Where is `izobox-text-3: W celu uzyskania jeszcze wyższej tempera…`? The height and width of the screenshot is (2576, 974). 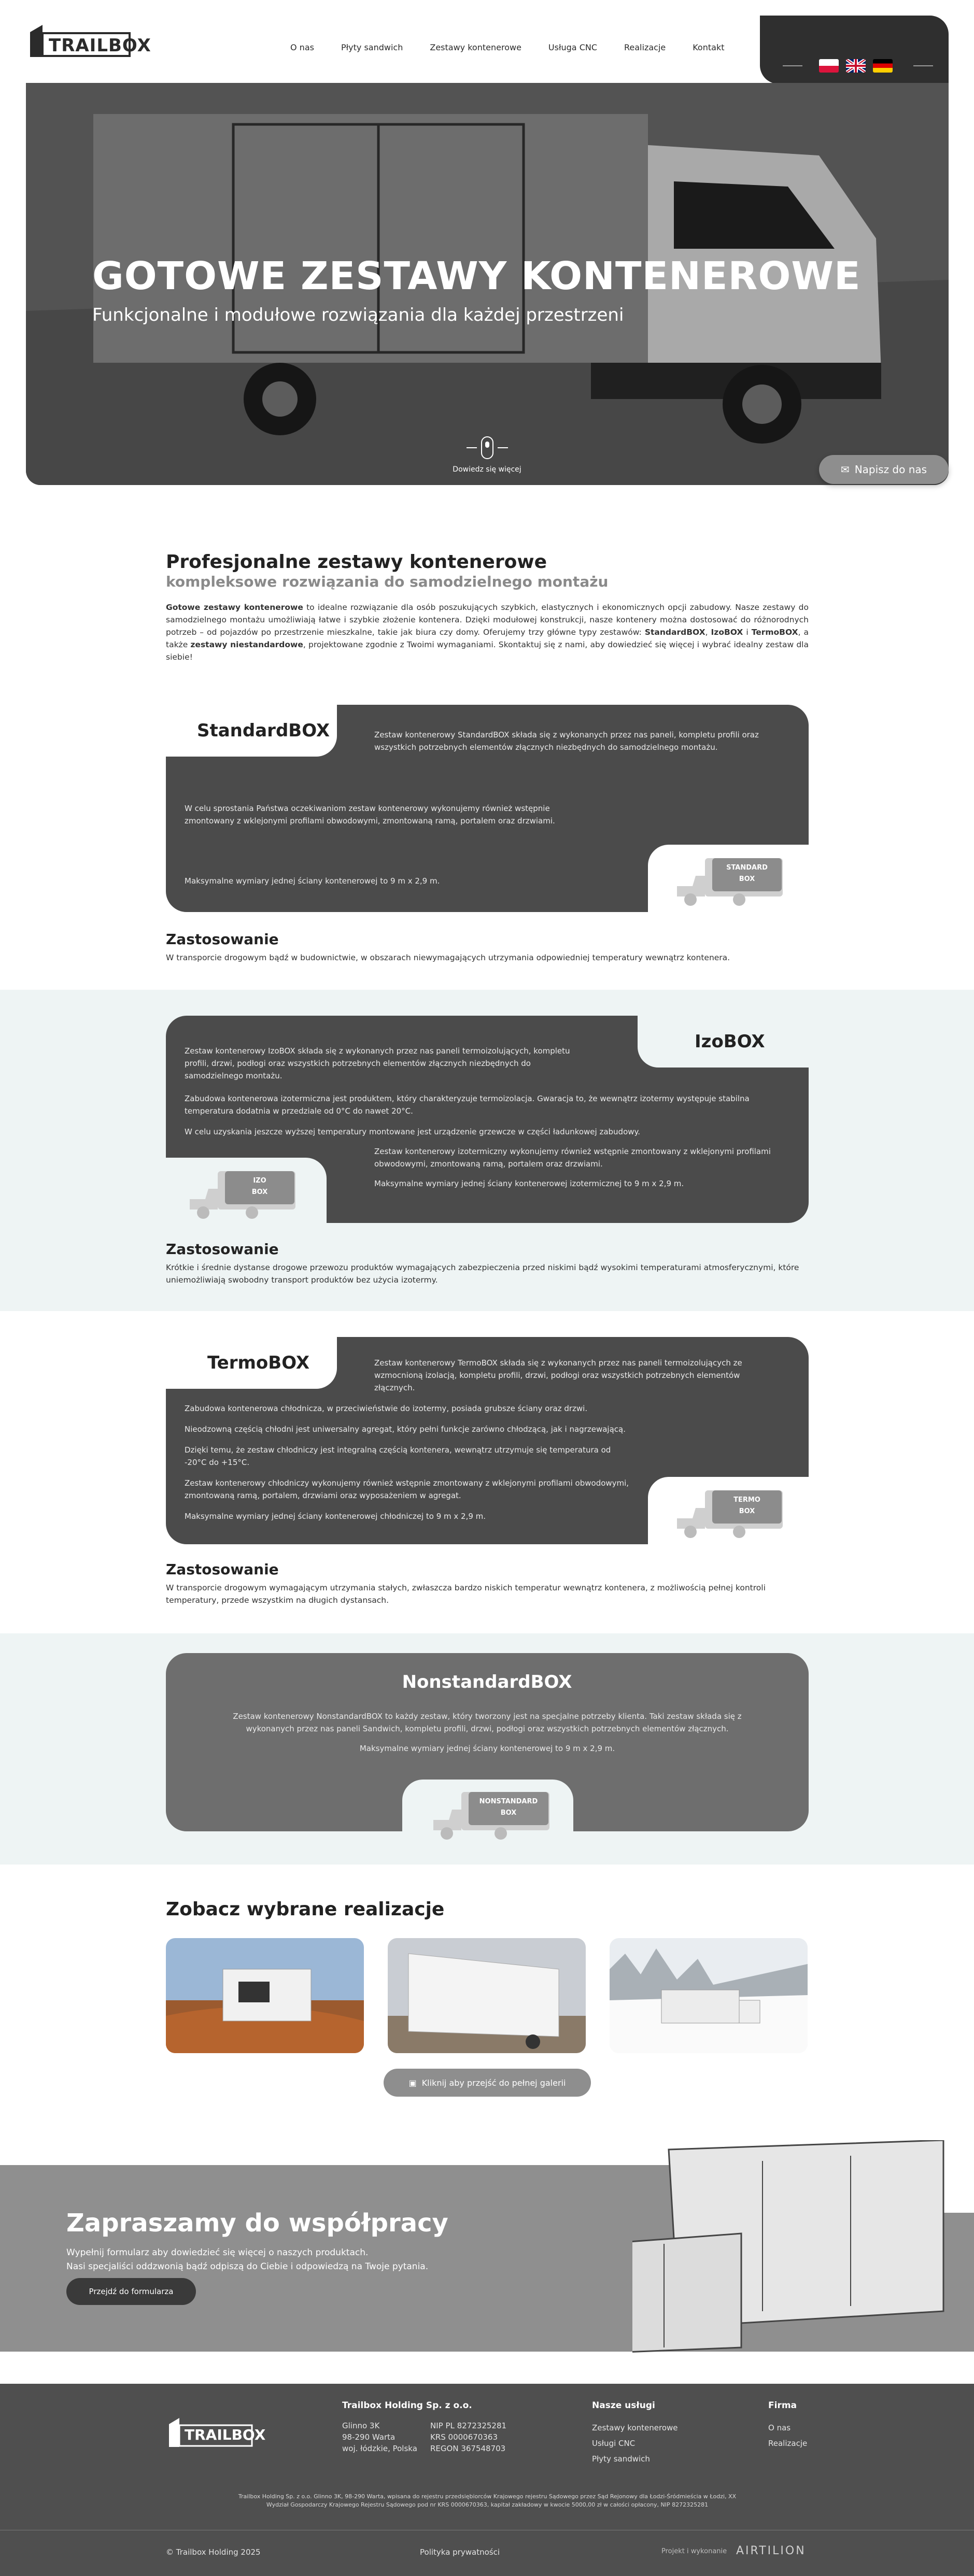
izobox-text-3: W celu uzyskania jeszcze wyższej tempera… is located at coordinates (413, 1131).